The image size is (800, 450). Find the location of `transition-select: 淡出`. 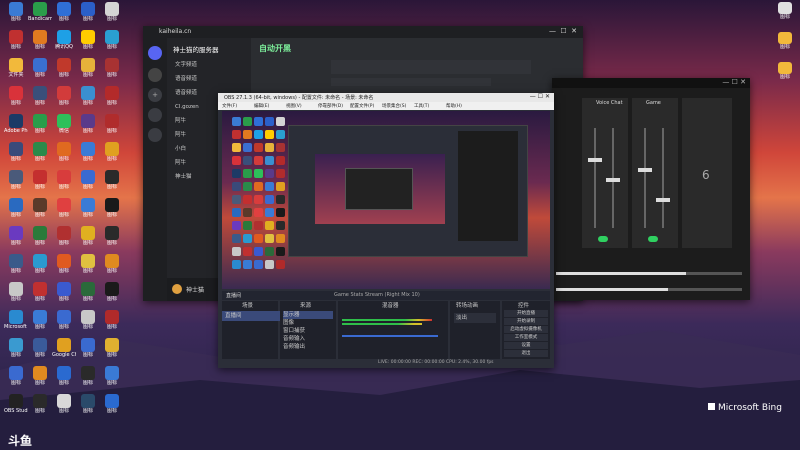

transition-select: 淡出 is located at coordinates (475, 318).